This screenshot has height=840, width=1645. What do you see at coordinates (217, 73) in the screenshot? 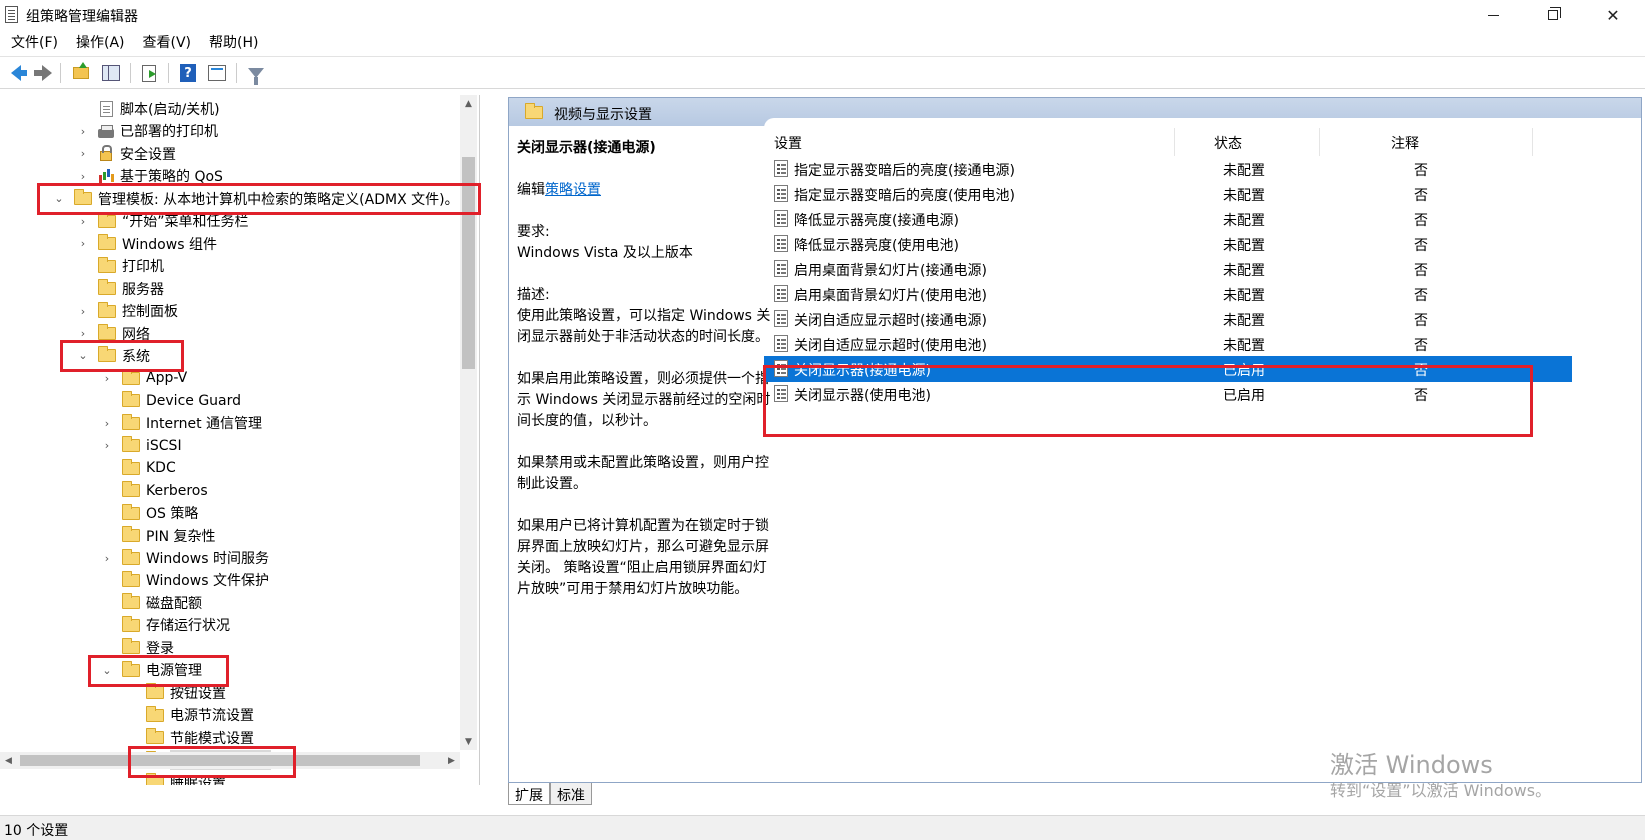
I see `properties-button` at bounding box center [217, 73].